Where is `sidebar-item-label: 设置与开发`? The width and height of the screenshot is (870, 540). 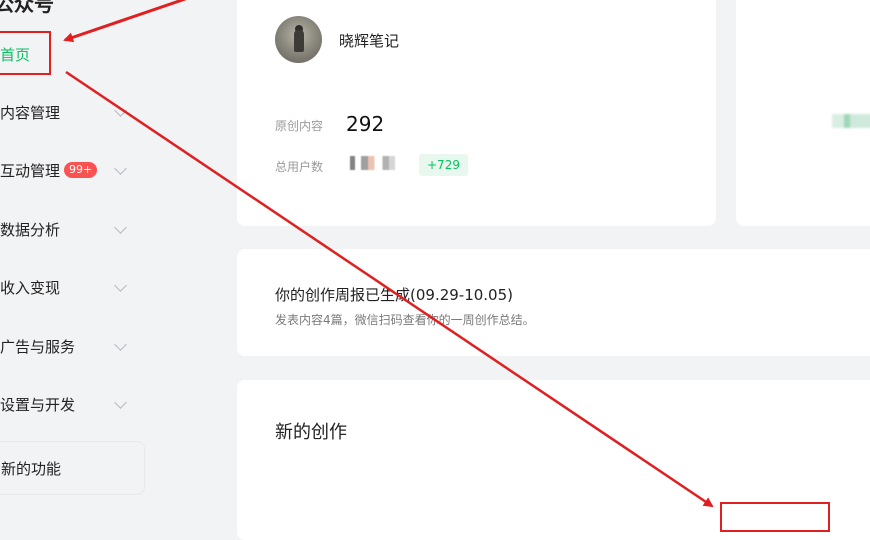 sidebar-item-label: 设置与开发 is located at coordinates (38, 404).